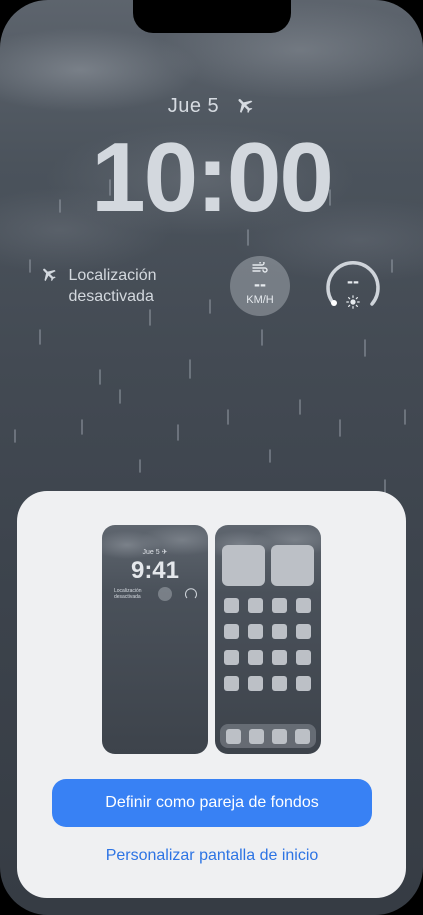  Describe the element at coordinates (353, 302) in the screenshot. I see `sun-icon` at that location.